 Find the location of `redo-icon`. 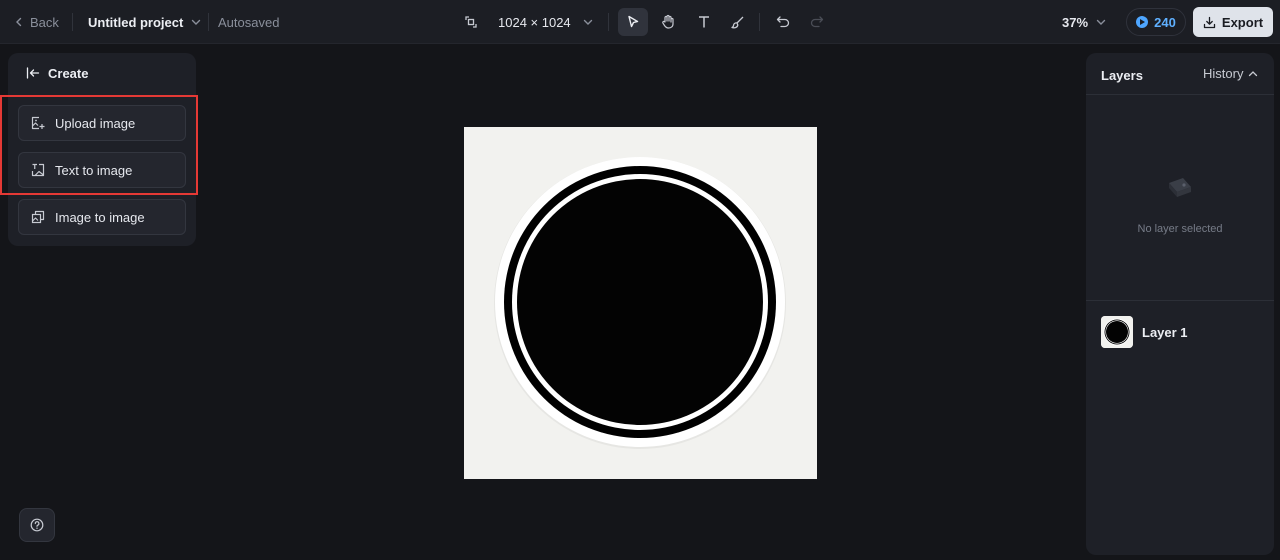

redo-icon is located at coordinates (817, 22).